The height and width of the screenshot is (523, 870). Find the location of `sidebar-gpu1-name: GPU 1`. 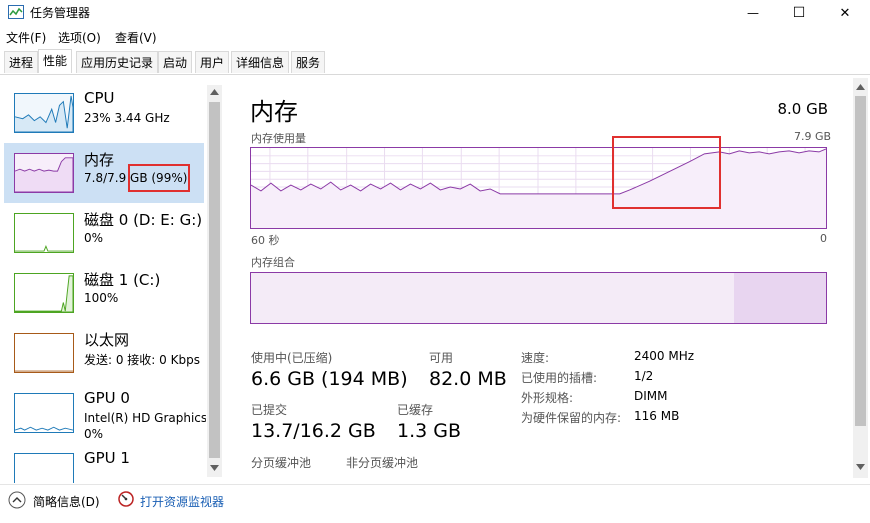

sidebar-gpu1-name: GPU 1 is located at coordinates (107, 458).